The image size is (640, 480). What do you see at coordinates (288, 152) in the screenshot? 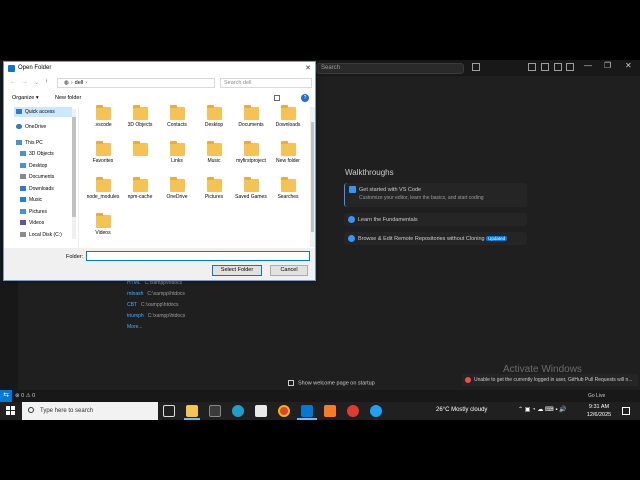
I see `folder-item: New folder` at bounding box center [288, 152].